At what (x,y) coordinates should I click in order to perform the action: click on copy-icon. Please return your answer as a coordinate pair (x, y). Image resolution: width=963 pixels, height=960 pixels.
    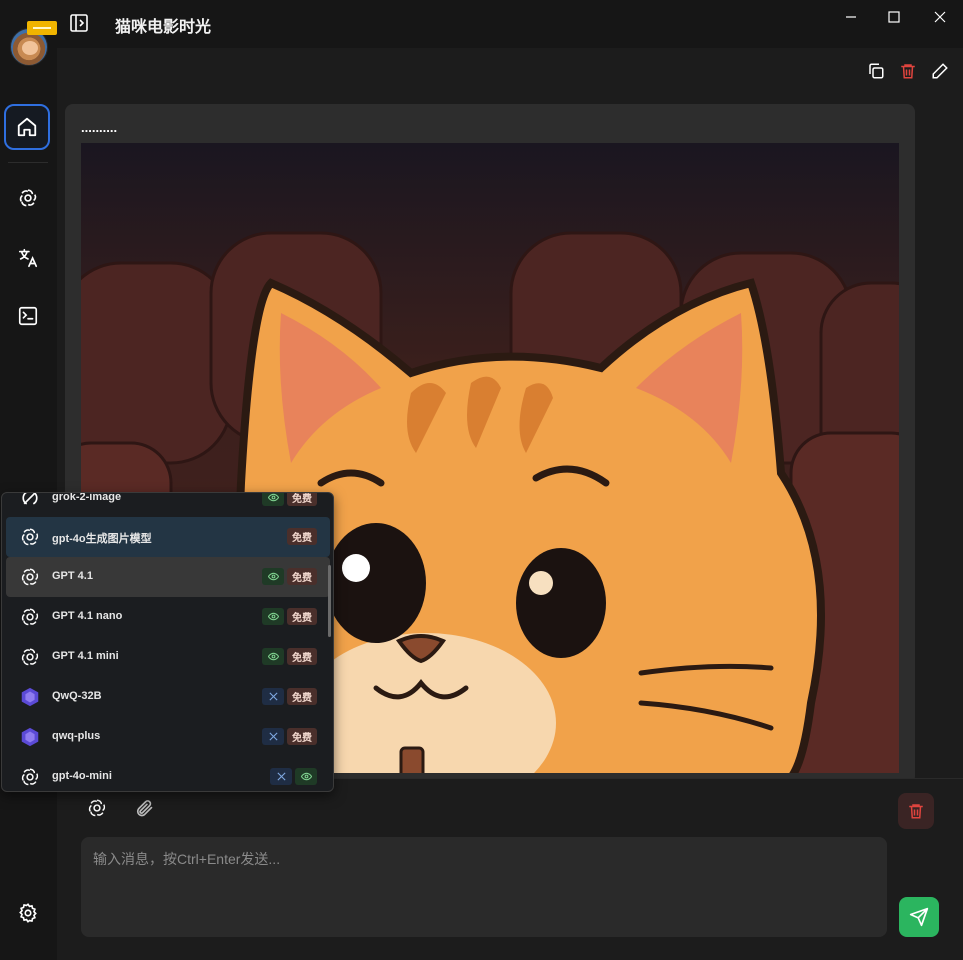
    Looking at the image, I should click on (876, 71).